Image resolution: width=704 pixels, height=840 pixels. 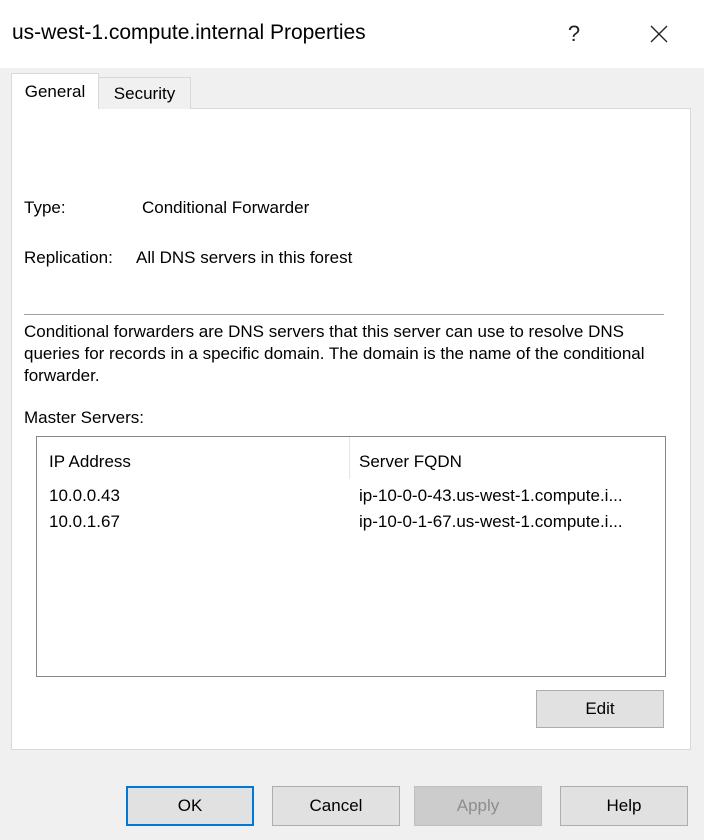 I want to click on type-label: Type:, so click(x=45, y=207).